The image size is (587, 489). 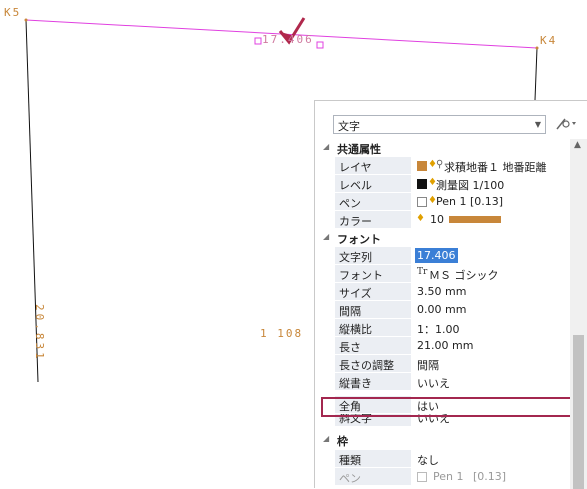 What do you see at coordinates (491, 256) in the screenshot?
I see `text-string-input: 17.406` at bounding box center [491, 256].